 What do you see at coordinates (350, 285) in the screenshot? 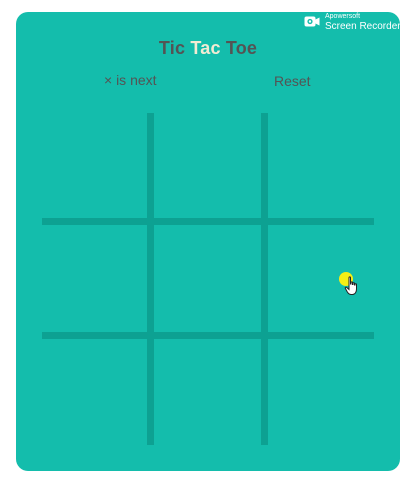
I see `hand-pointer-icon` at bounding box center [350, 285].